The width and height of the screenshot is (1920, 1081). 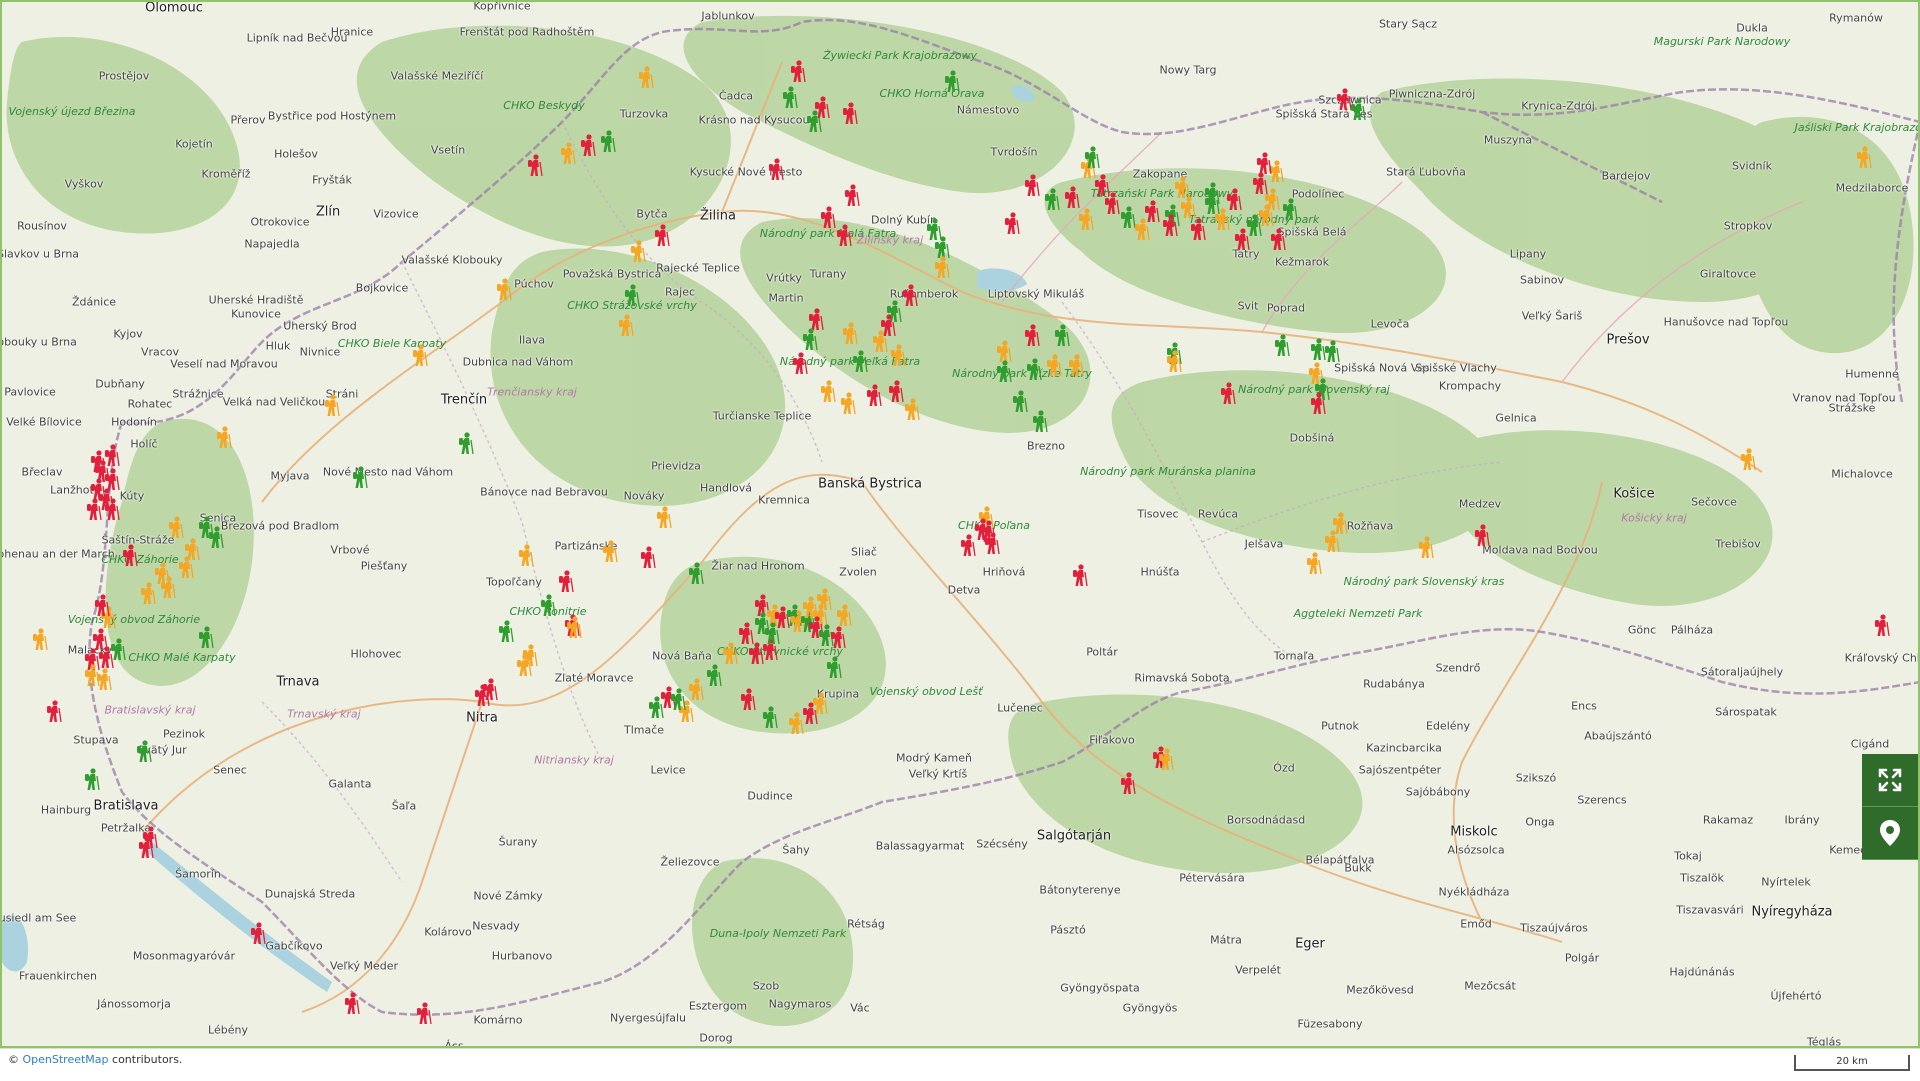 I want to click on osm-link: OpenStreetMap, so click(x=66, y=1059).